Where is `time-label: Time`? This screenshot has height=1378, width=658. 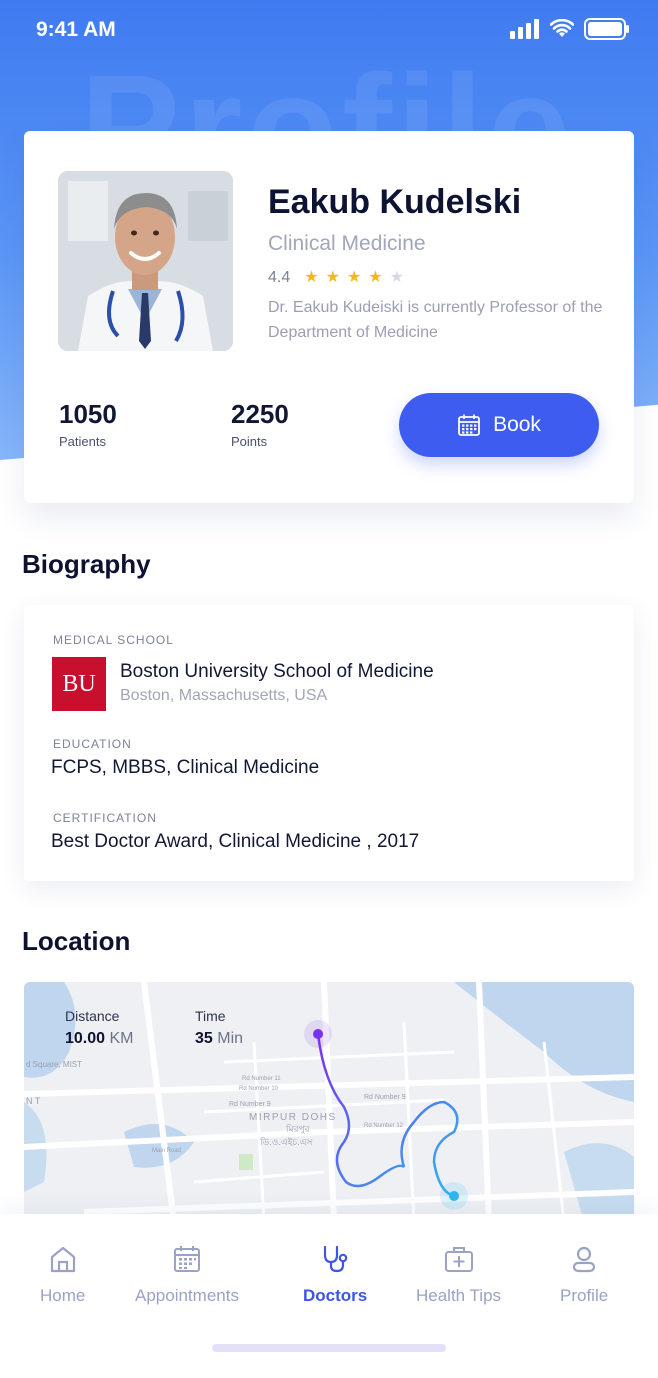 time-label: Time is located at coordinates (210, 1016).